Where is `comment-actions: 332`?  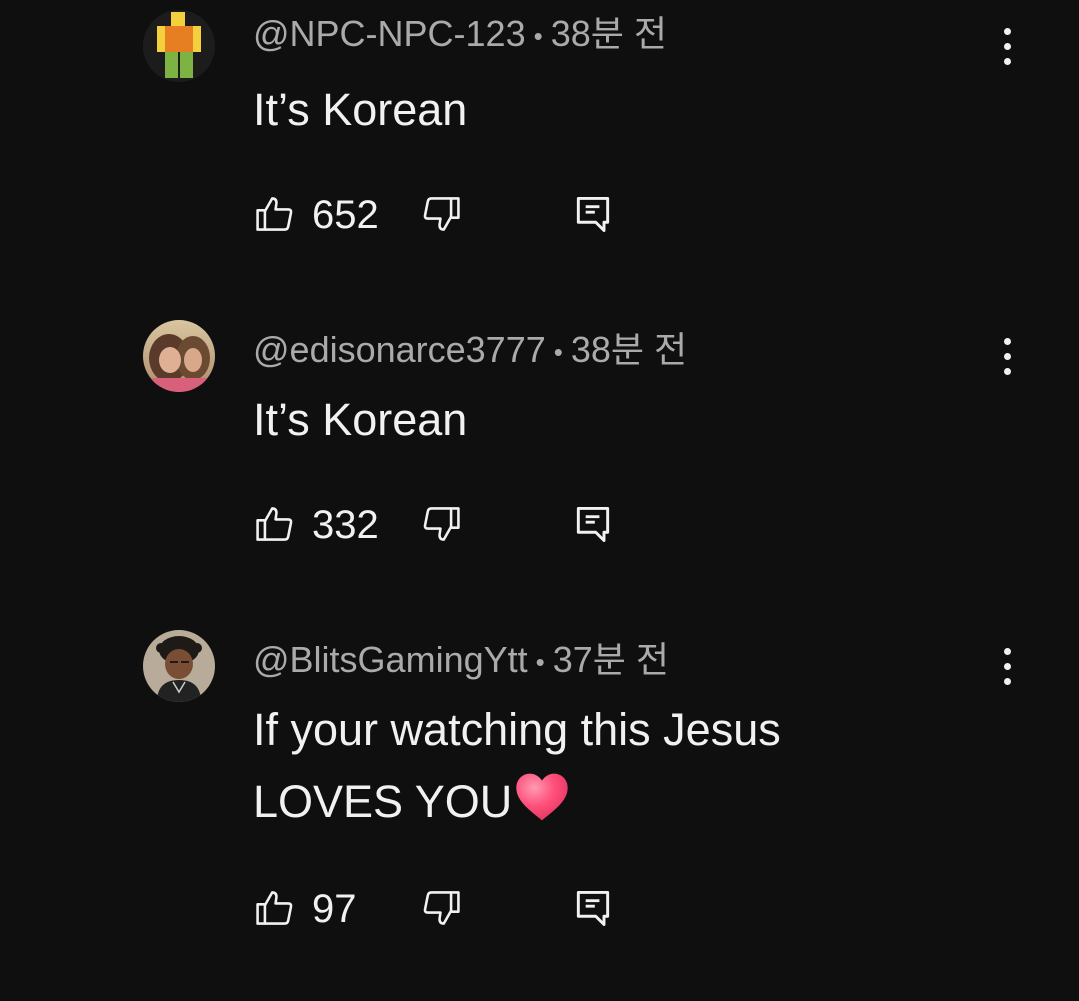
comment-actions: 332 is located at coordinates (443, 525).